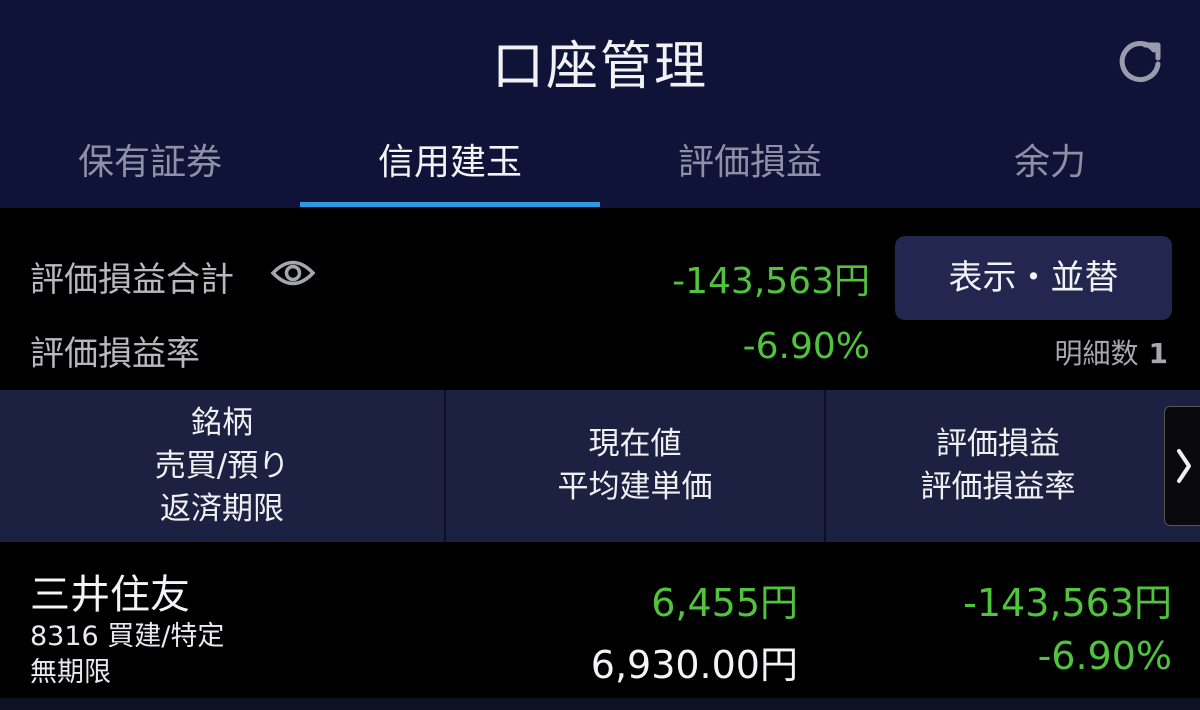 The image size is (1200, 710). Describe the element at coordinates (806, 346) in the screenshot. I see `pl-rate-value: -6.90%` at that location.